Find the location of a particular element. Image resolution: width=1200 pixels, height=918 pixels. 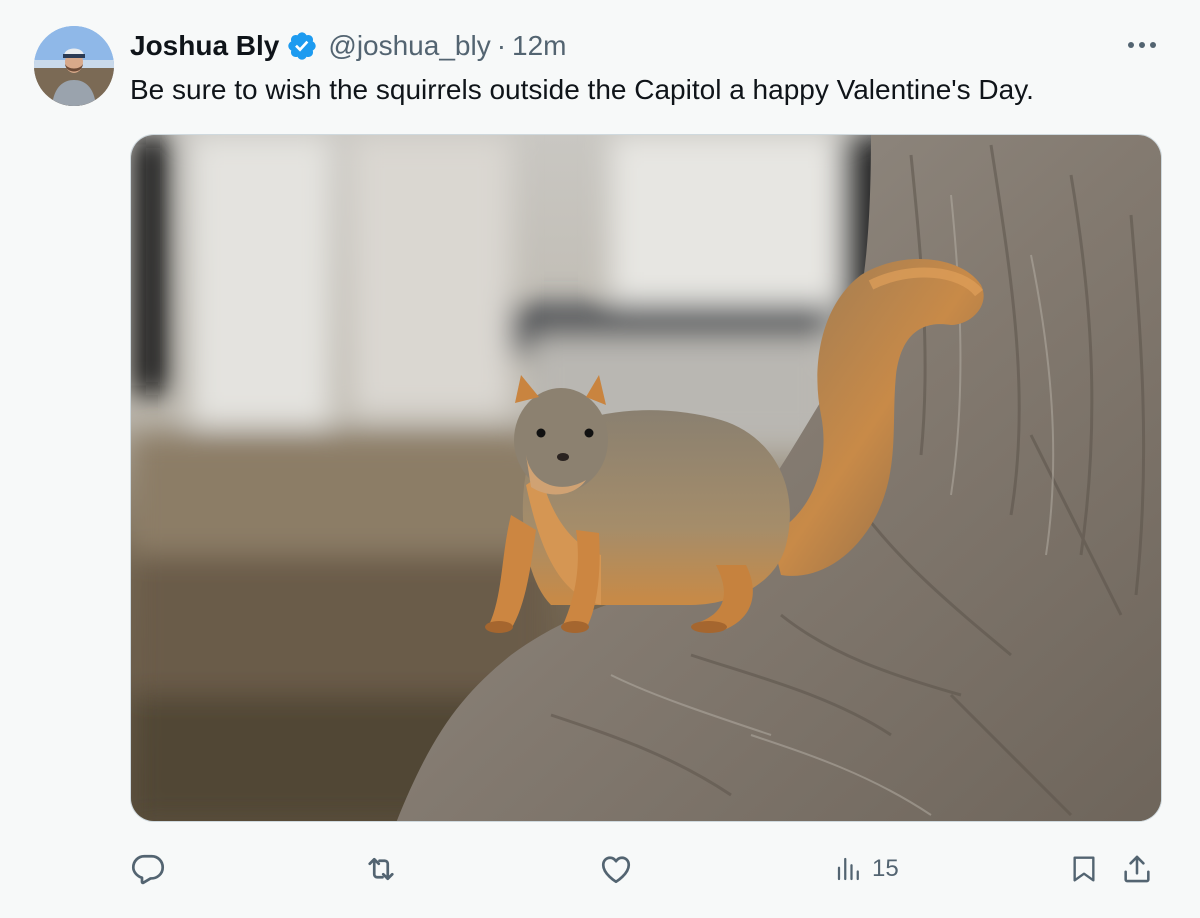

author-display-name: Joshua Bly is located at coordinates (204, 46).